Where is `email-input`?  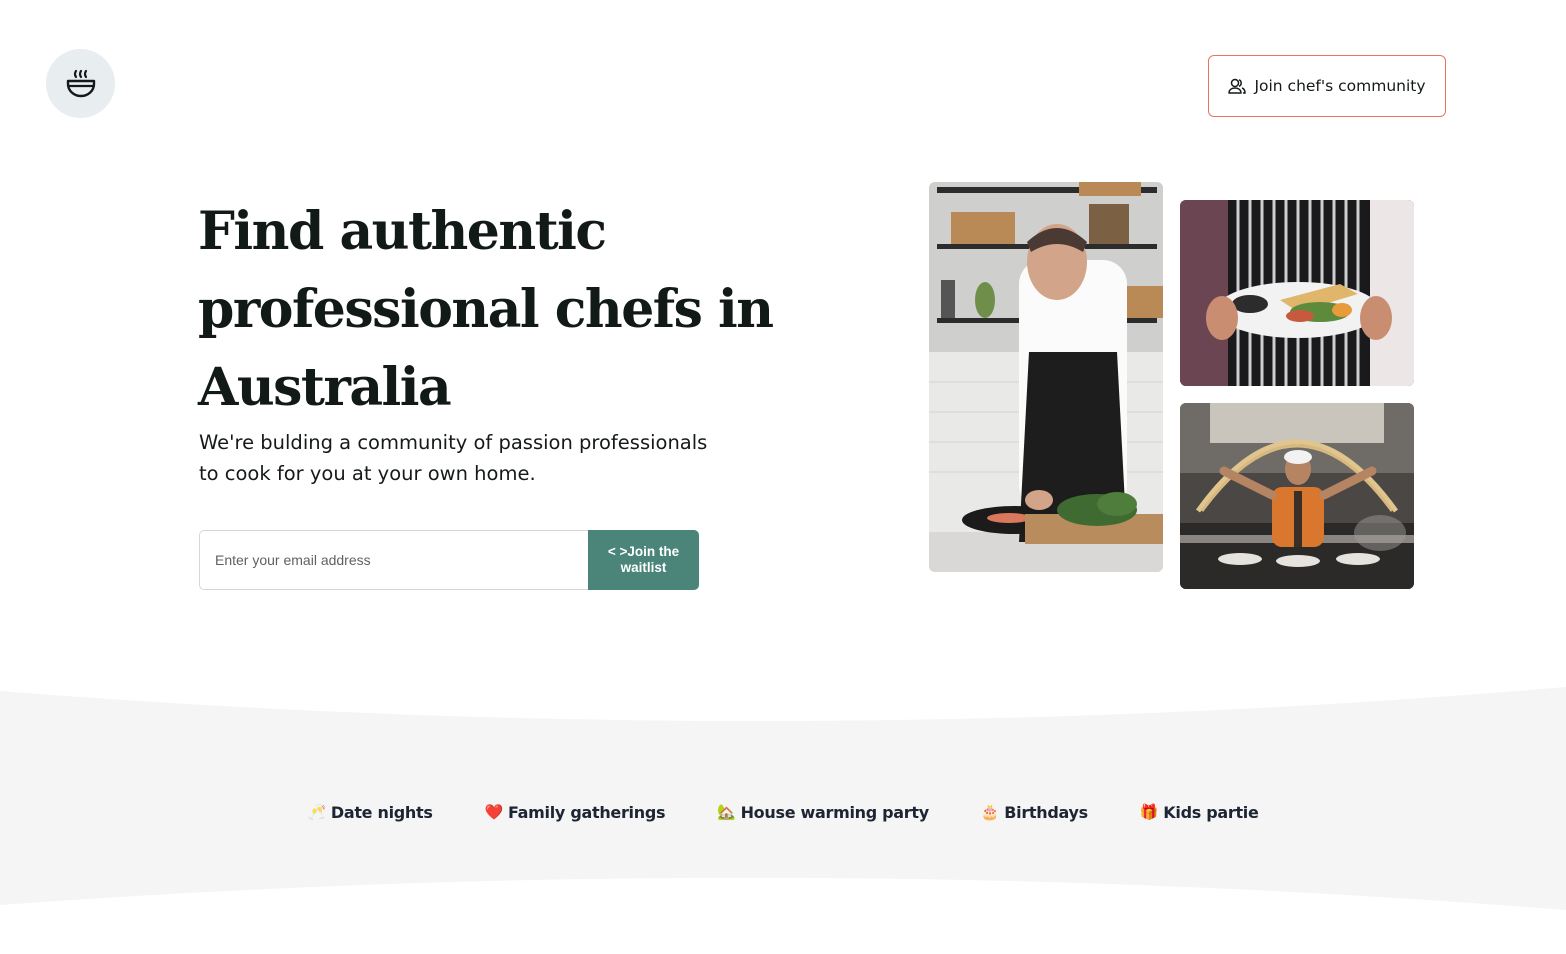 email-input is located at coordinates (393, 560).